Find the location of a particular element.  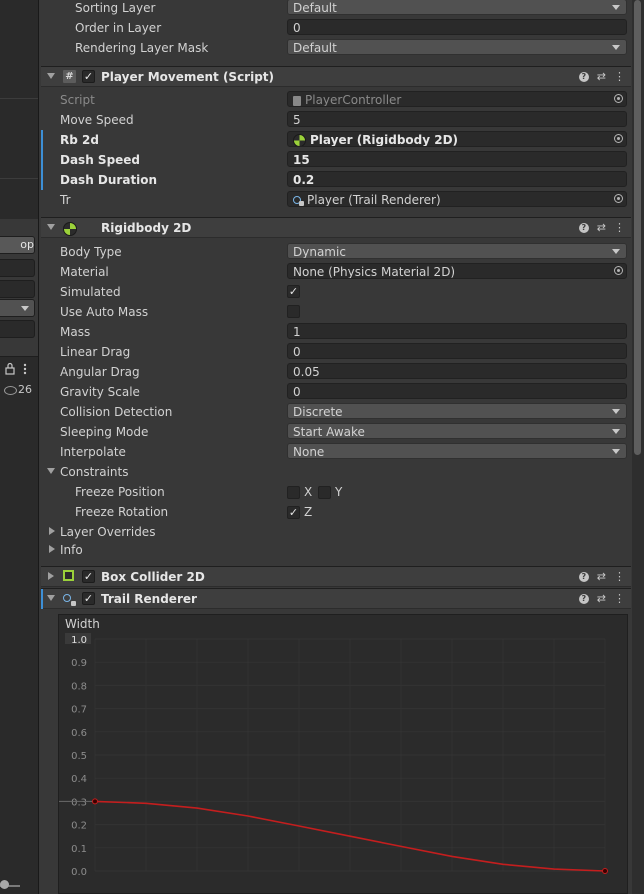

box-collider-header: Box Collider 2D ? ⇄ ⋮ is located at coordinates (336, 576).